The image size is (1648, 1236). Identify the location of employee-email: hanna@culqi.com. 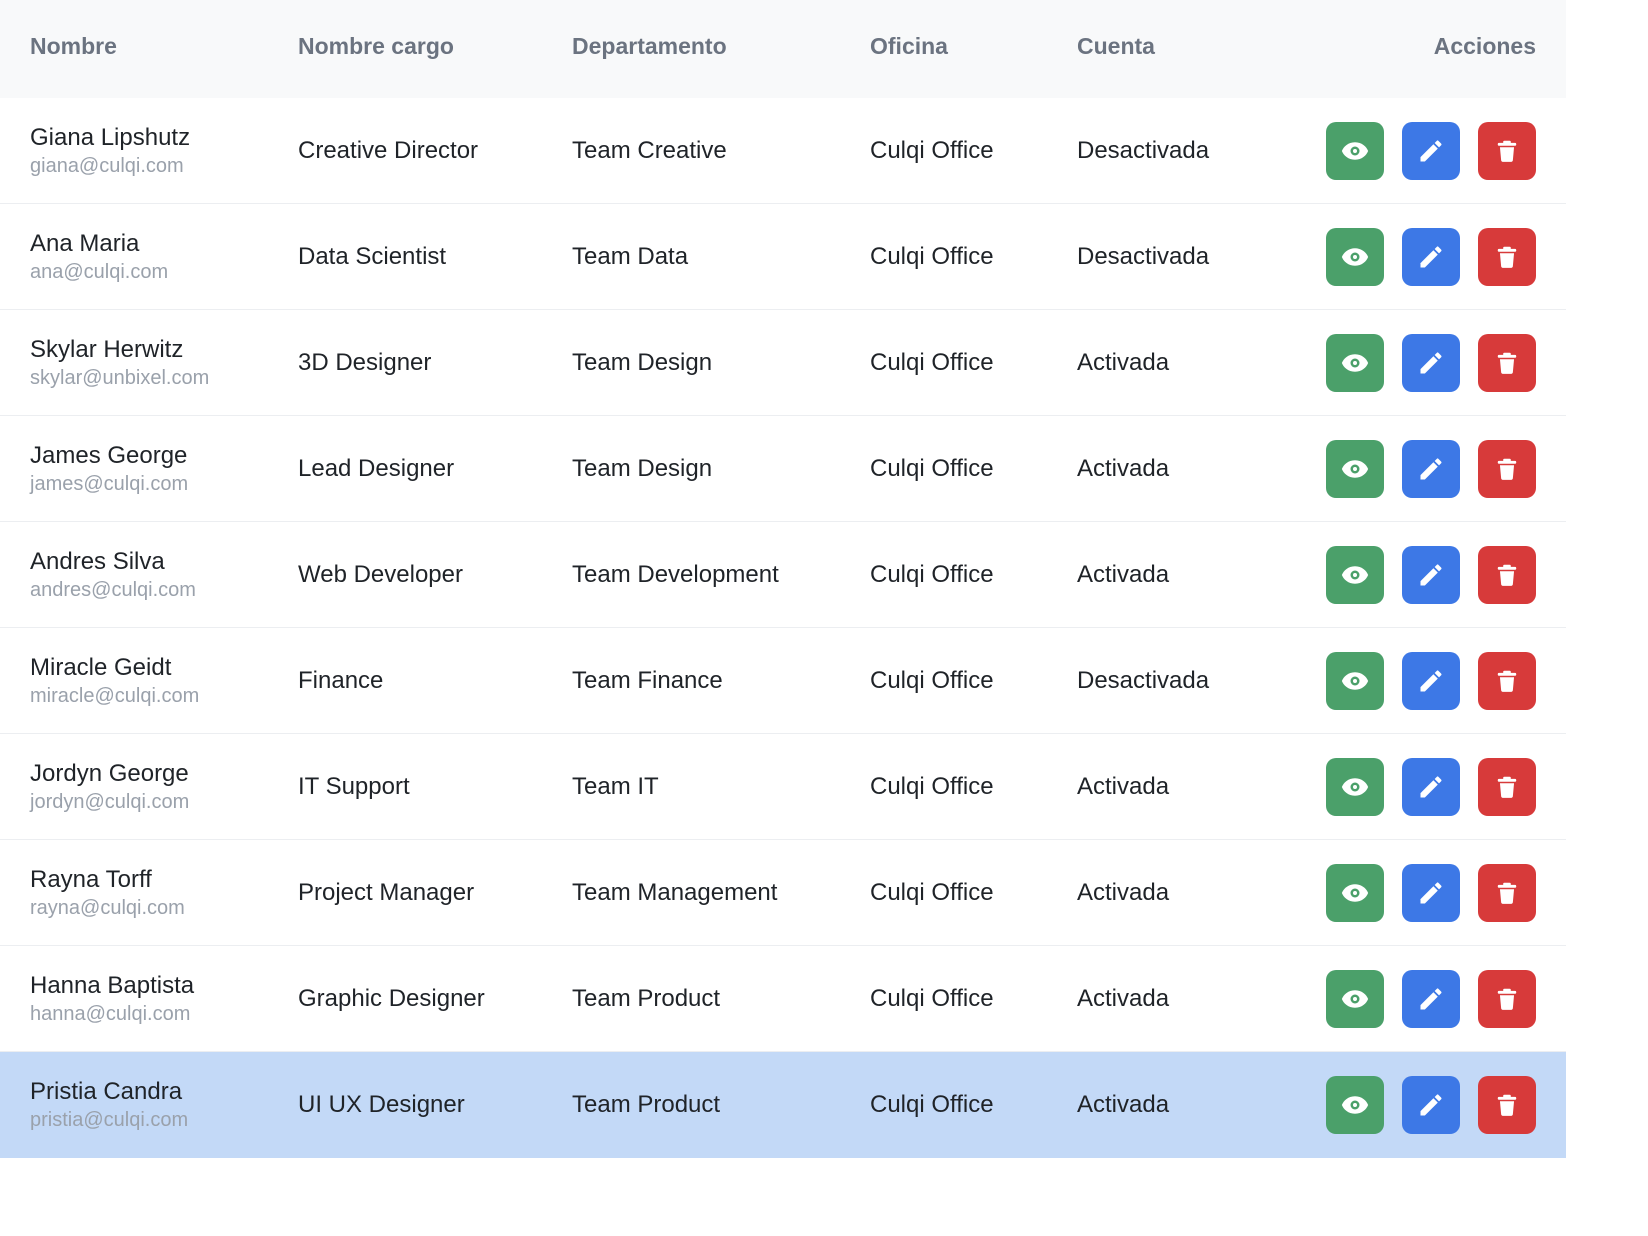
(110, 1014).